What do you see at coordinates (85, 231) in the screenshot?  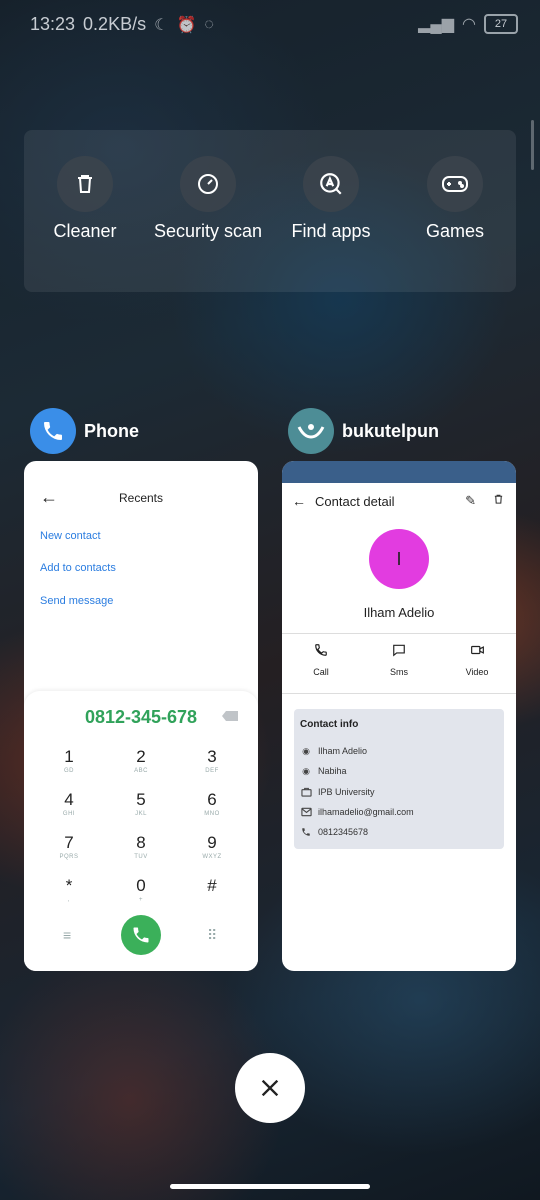 I see `cleaner-label: Cleaner` at bounding box center [85, 231].